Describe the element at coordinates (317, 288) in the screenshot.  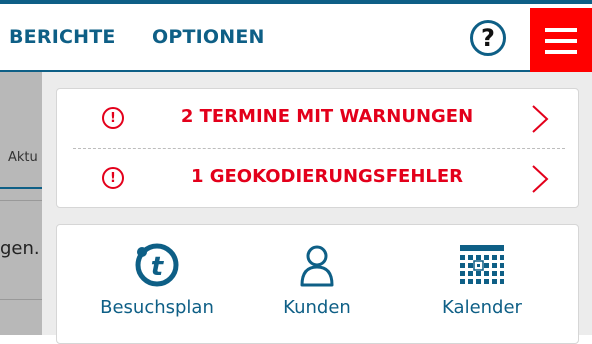
I see `tile-kunden: Kunden` at that location.